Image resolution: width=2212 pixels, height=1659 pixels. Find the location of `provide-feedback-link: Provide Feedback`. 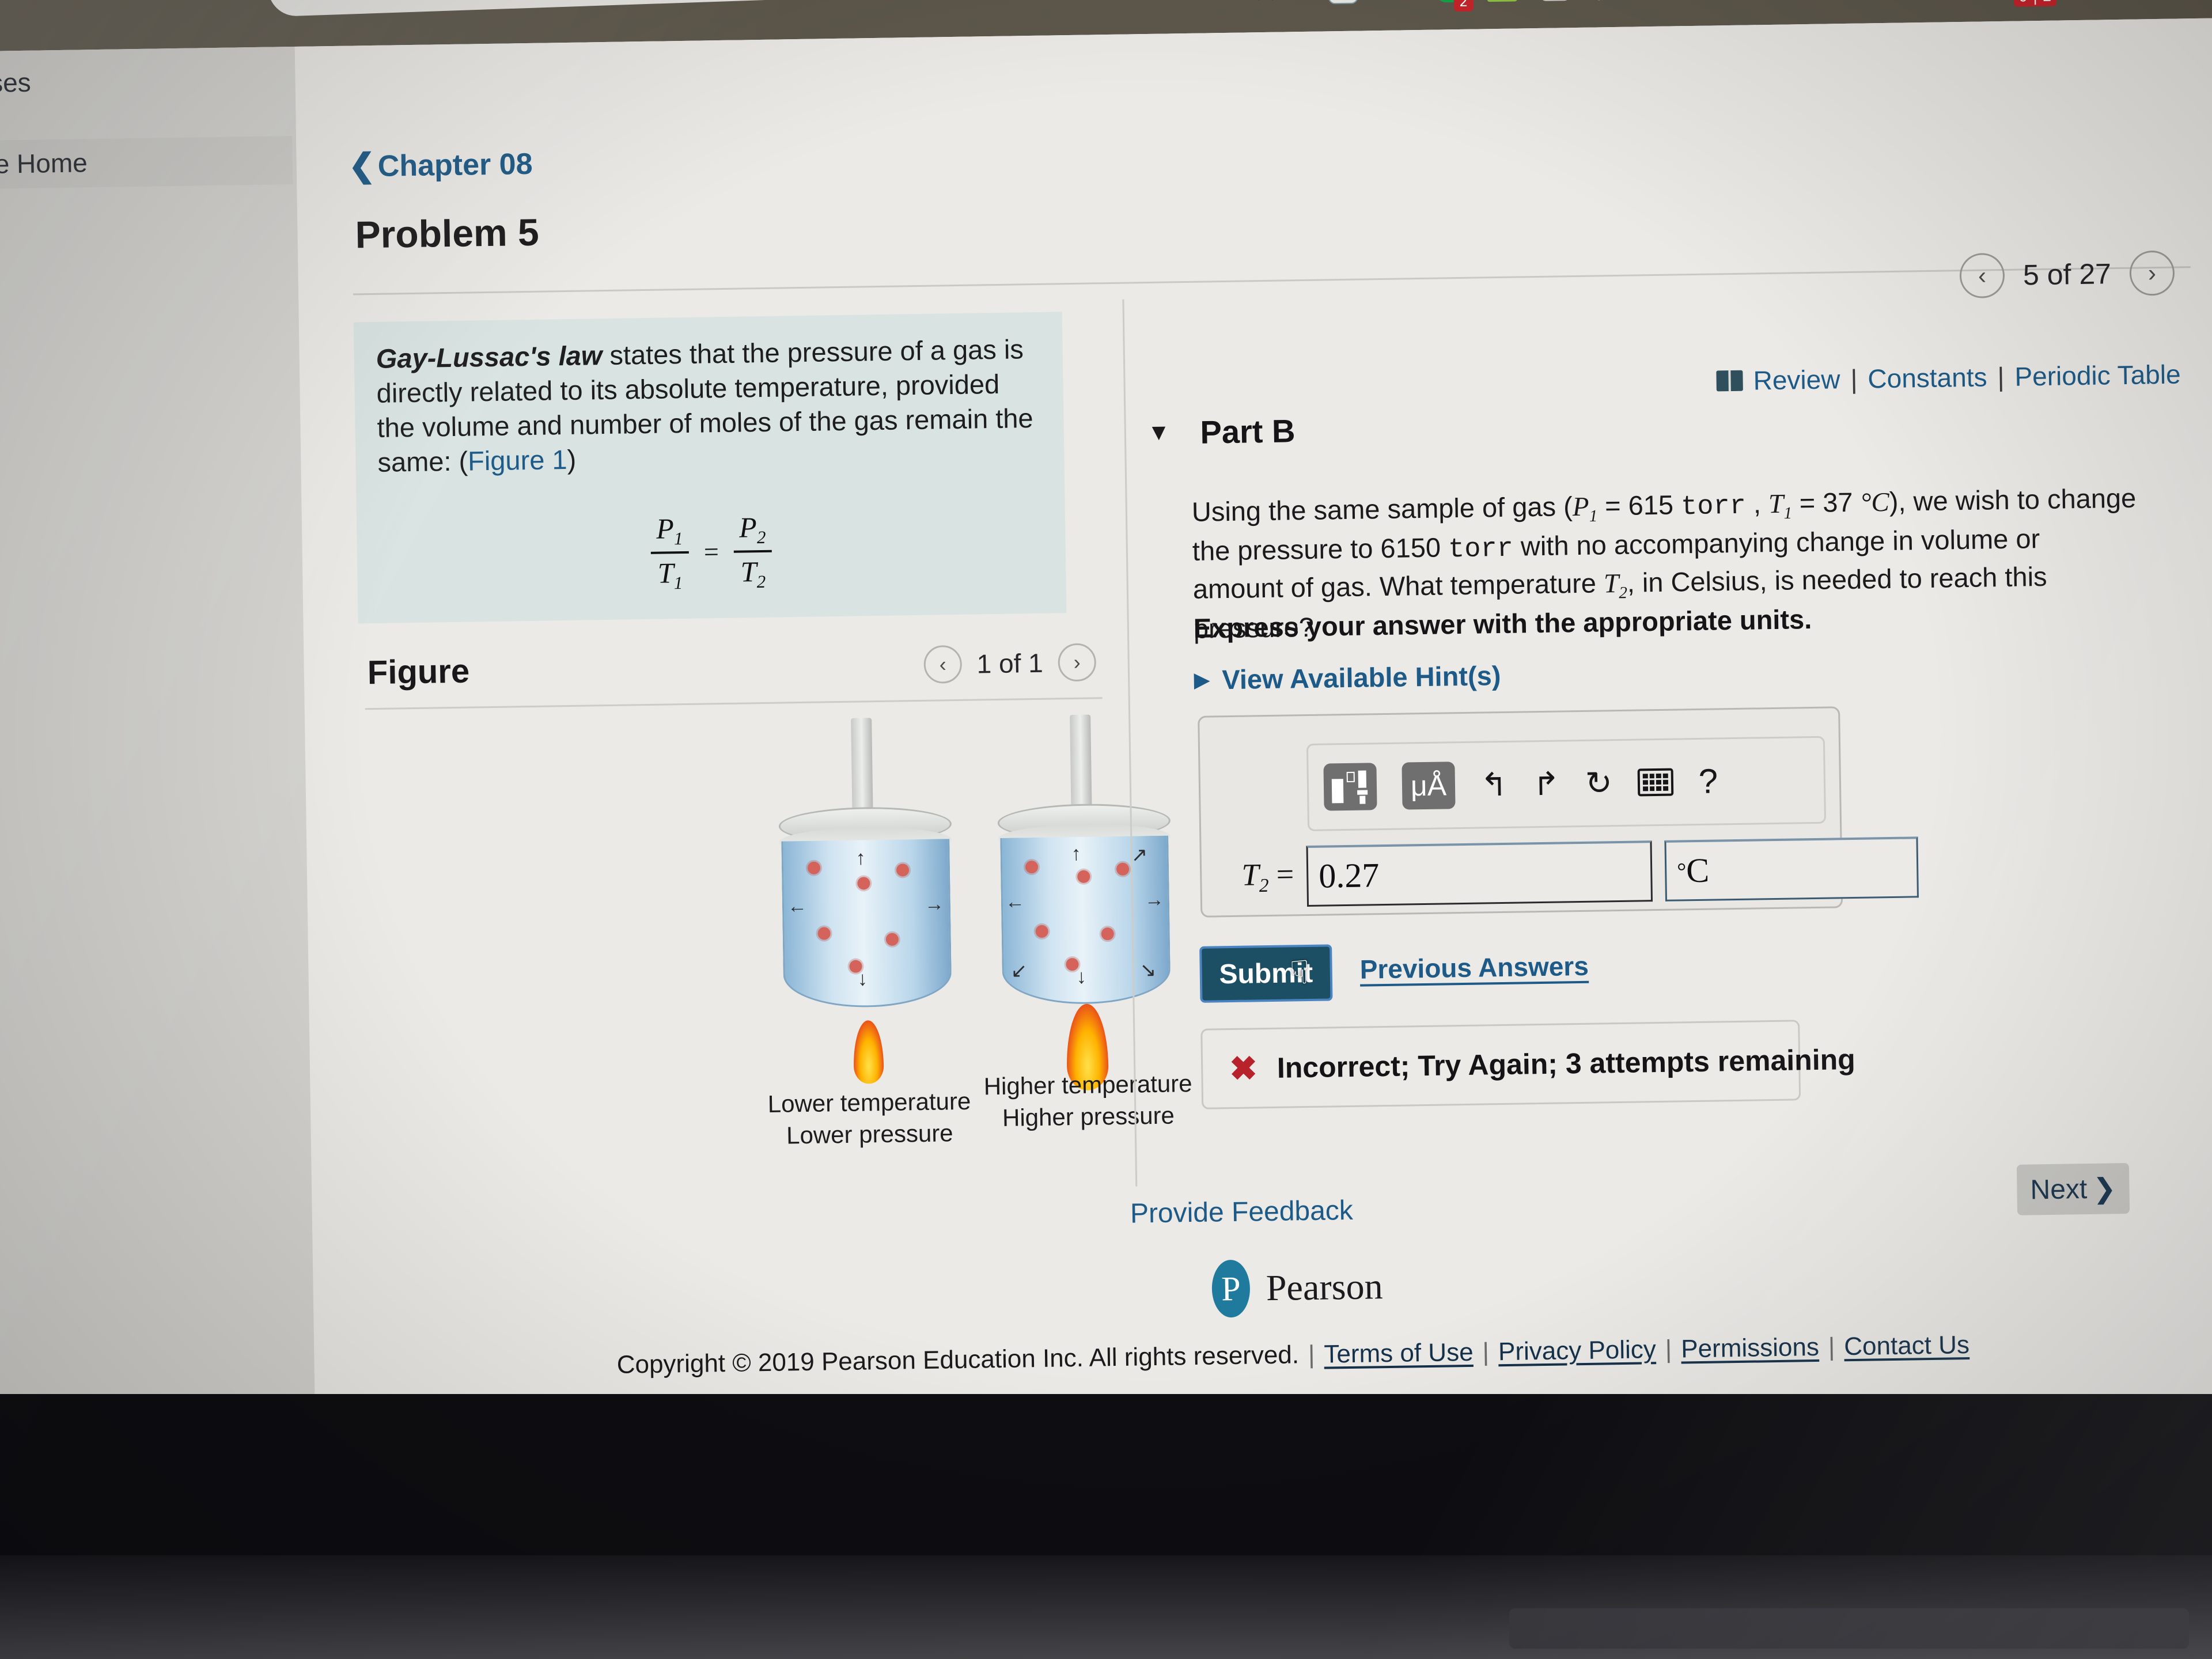

provide-feedback-link: Provide Feedback is located at coordinates (1242, 1212).